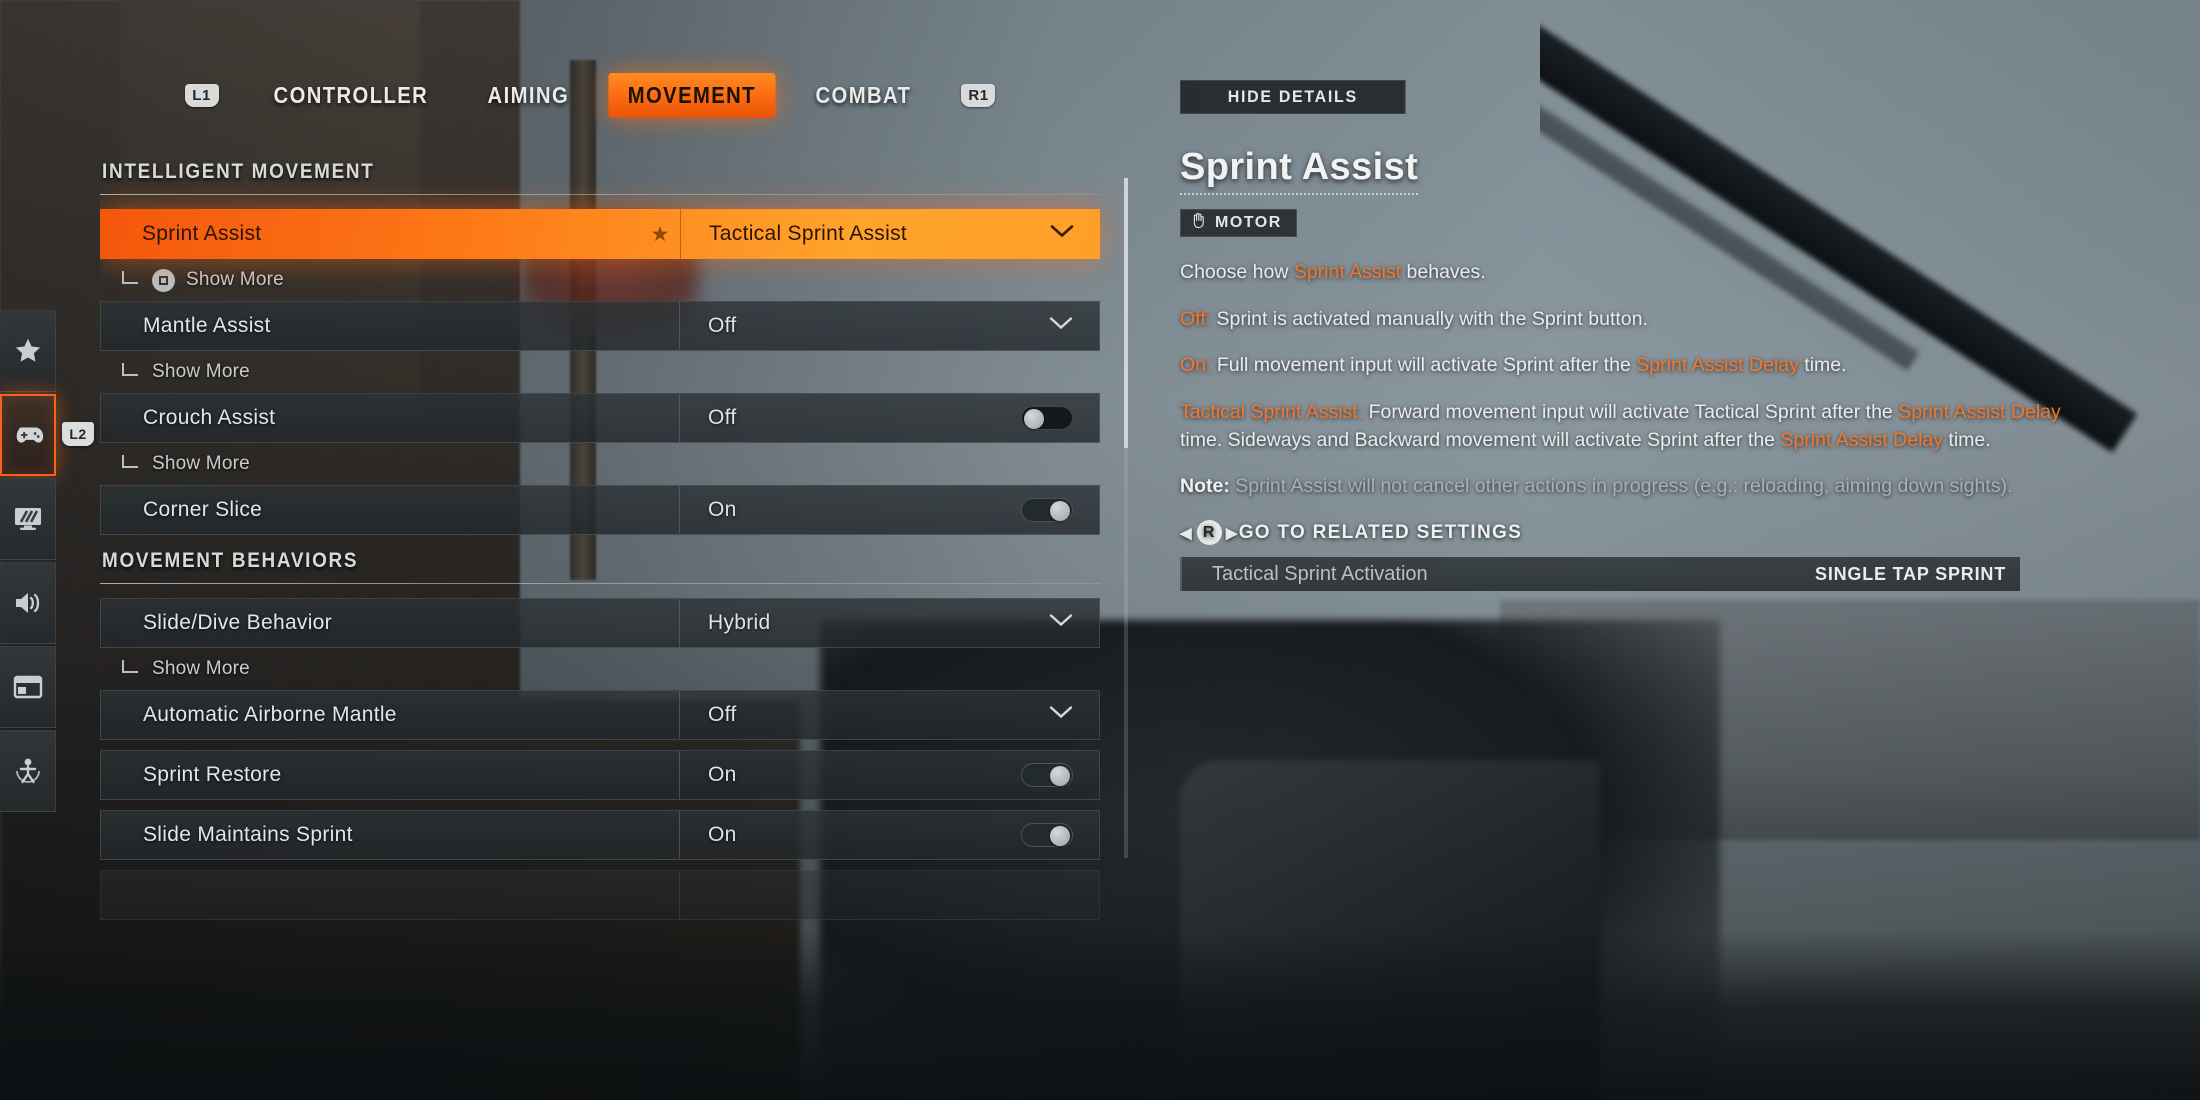 This screenshot has width=2200, height=1100. Describe the element at coordinates (615, 280) in the screenshot. I see `show-more-sprint-assist: Show More` at that location.